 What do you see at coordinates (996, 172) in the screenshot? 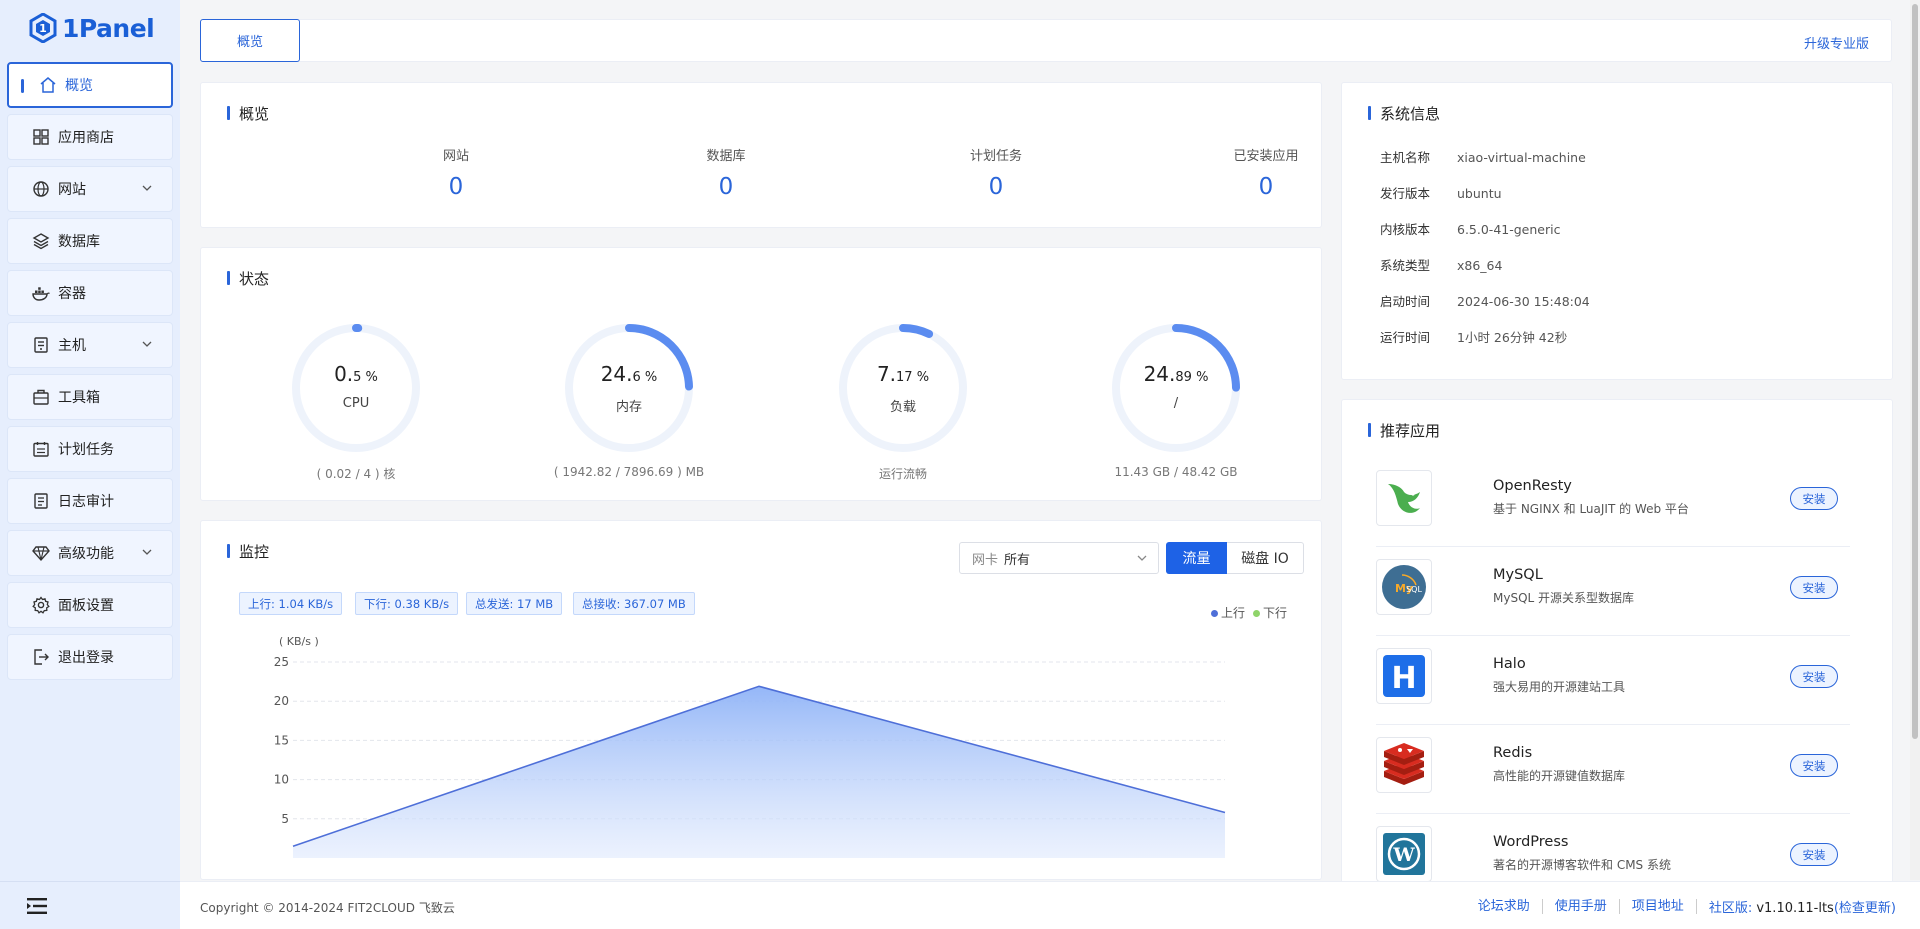
I see `stat-cronjobs: 计划任务 0` at bounding box center [996, 172].